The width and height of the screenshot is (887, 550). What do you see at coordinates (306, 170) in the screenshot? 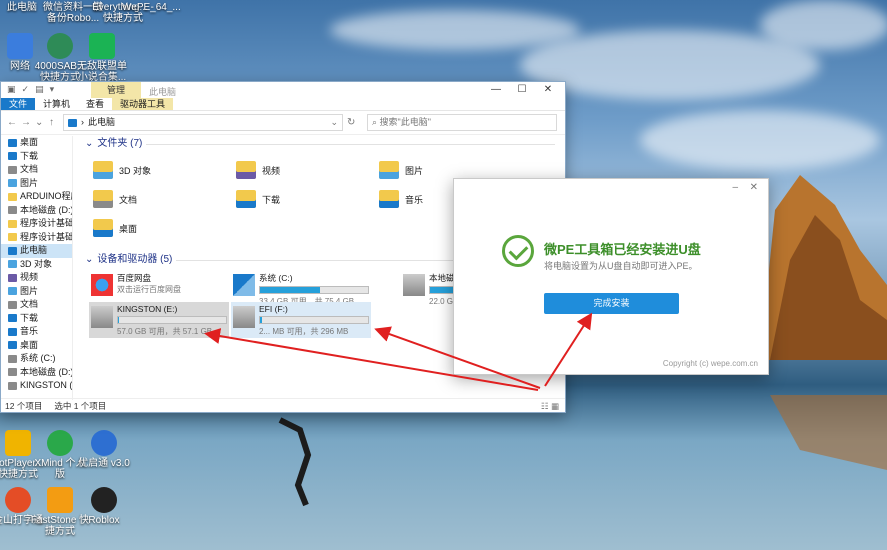
I see `folder-item: 视频` at bounding box center [306, 170].